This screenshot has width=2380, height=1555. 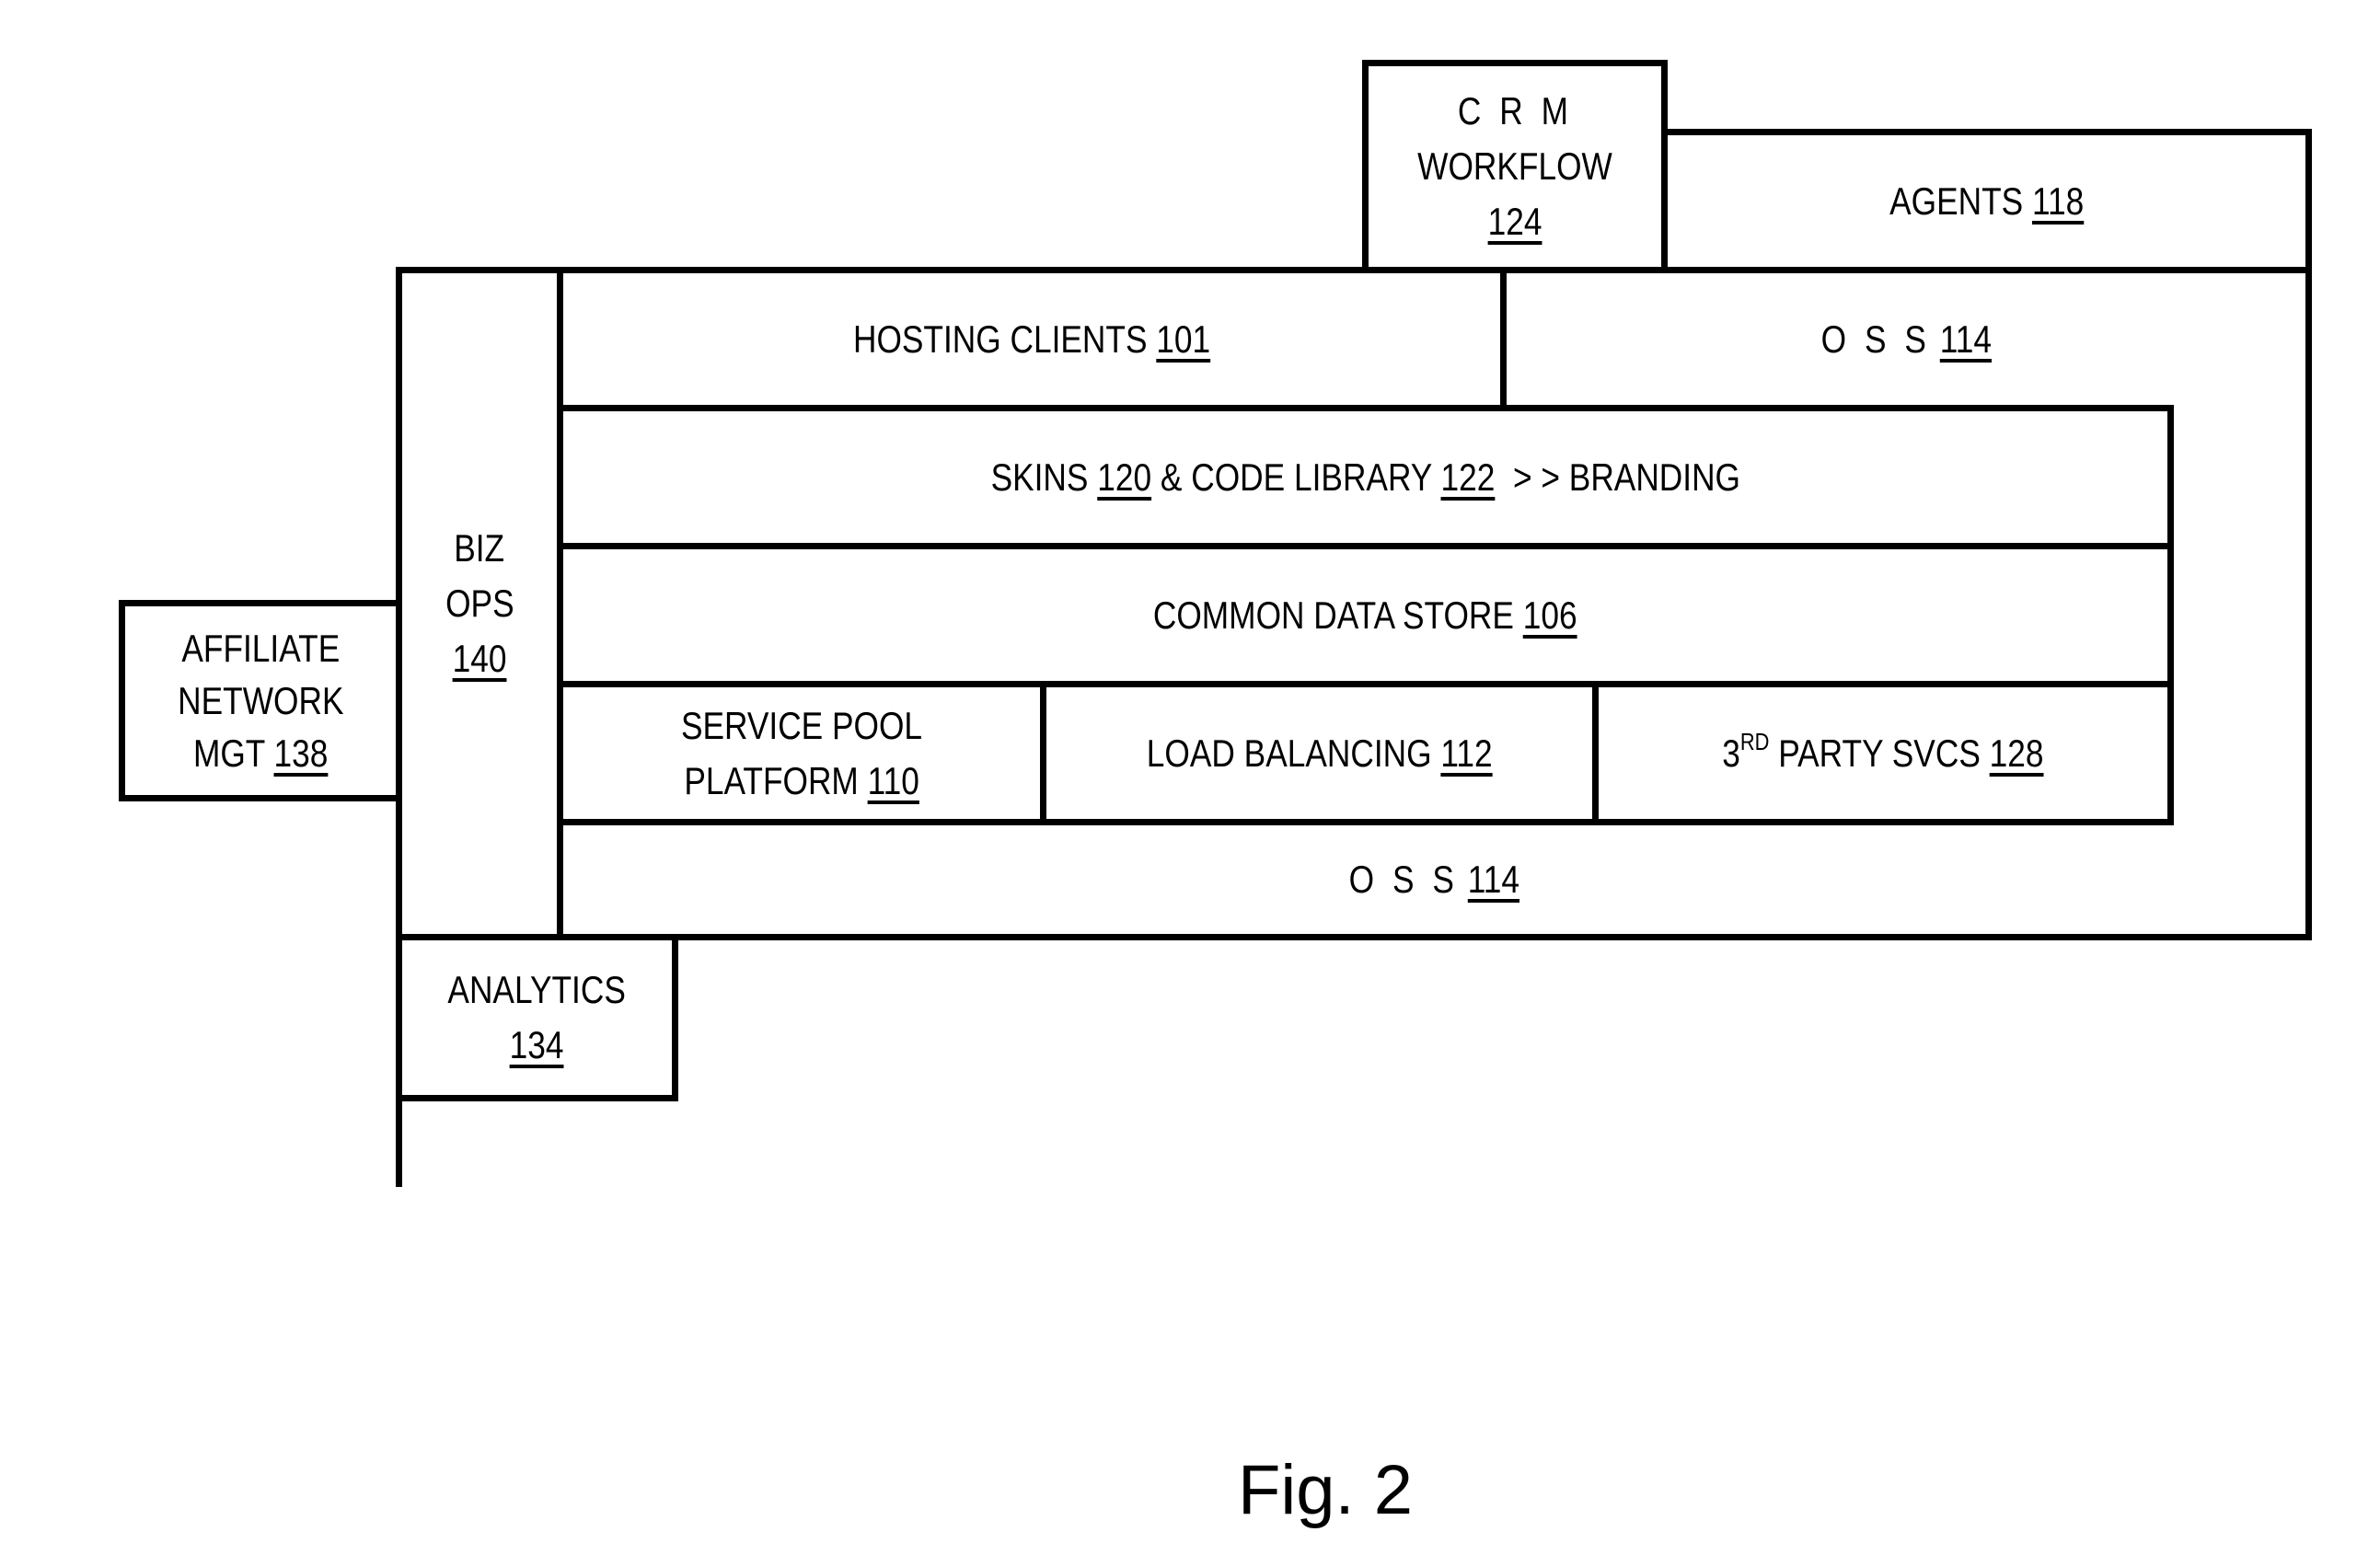 What do you see at coordinates (1039, 477) in the screenshot?
I see `skins-label: SKINS` at bounding box center [1039, 477].